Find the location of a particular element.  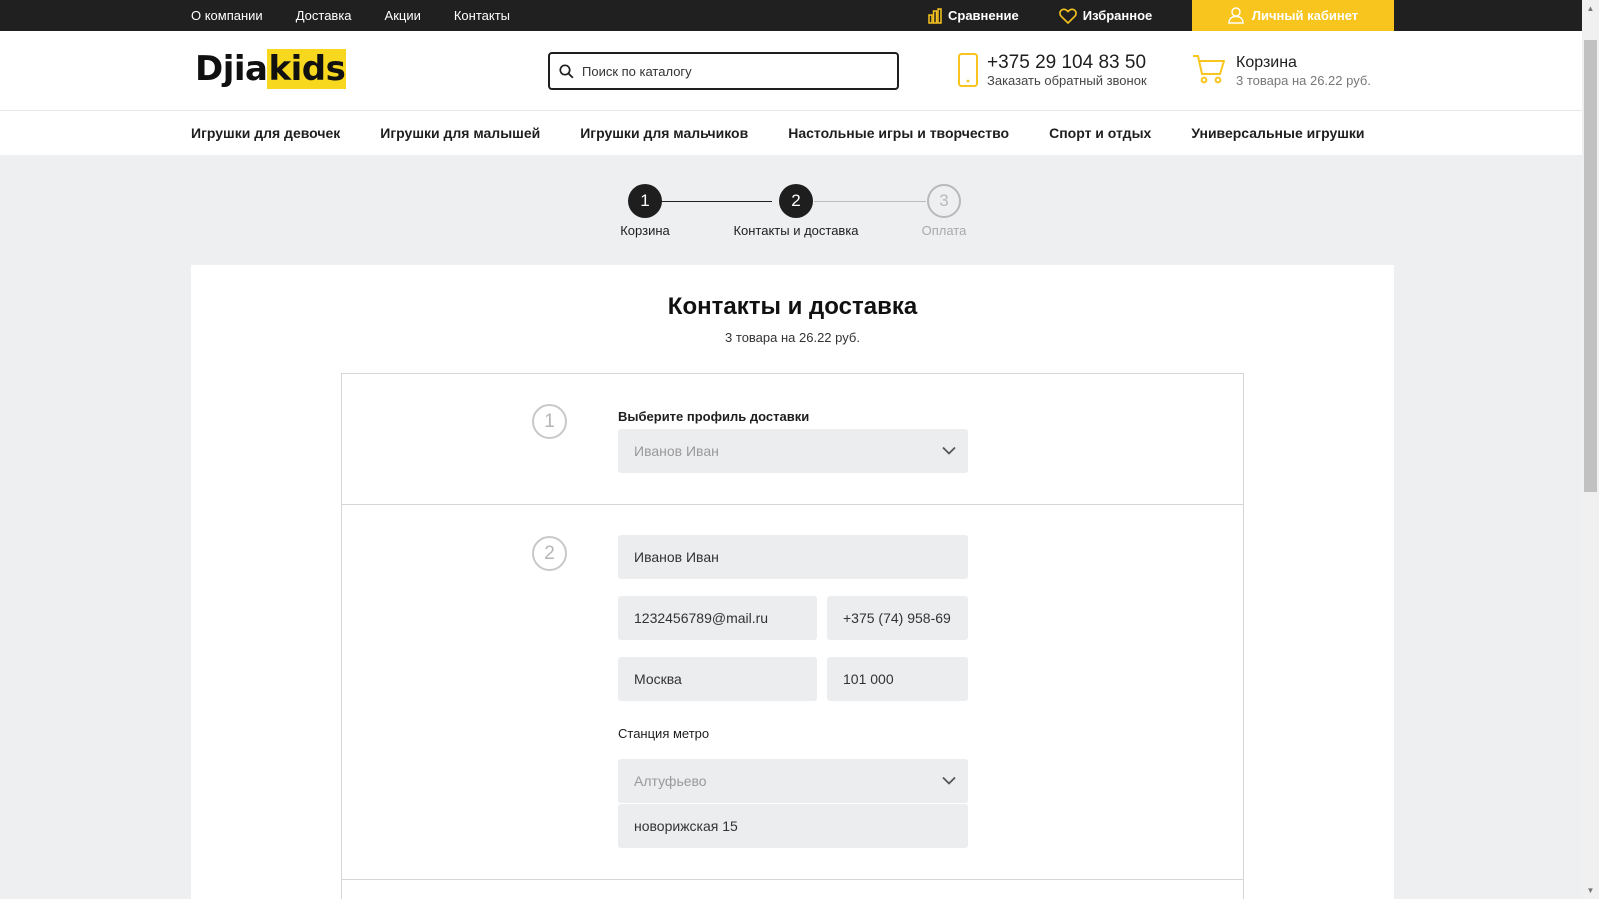

logo: Djiakids is located at coordinates (271, 69).